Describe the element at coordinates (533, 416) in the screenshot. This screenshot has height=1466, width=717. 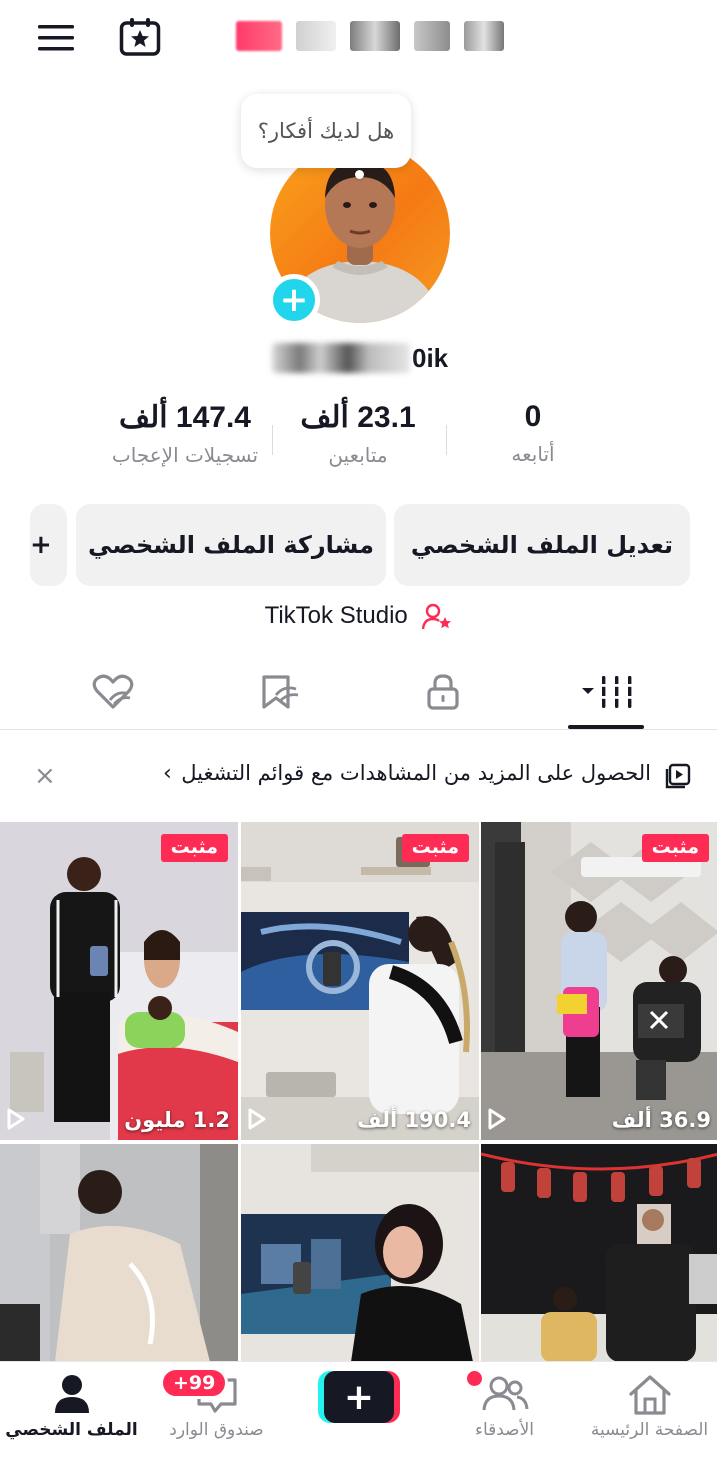
I see `following-count: 0` at that location.